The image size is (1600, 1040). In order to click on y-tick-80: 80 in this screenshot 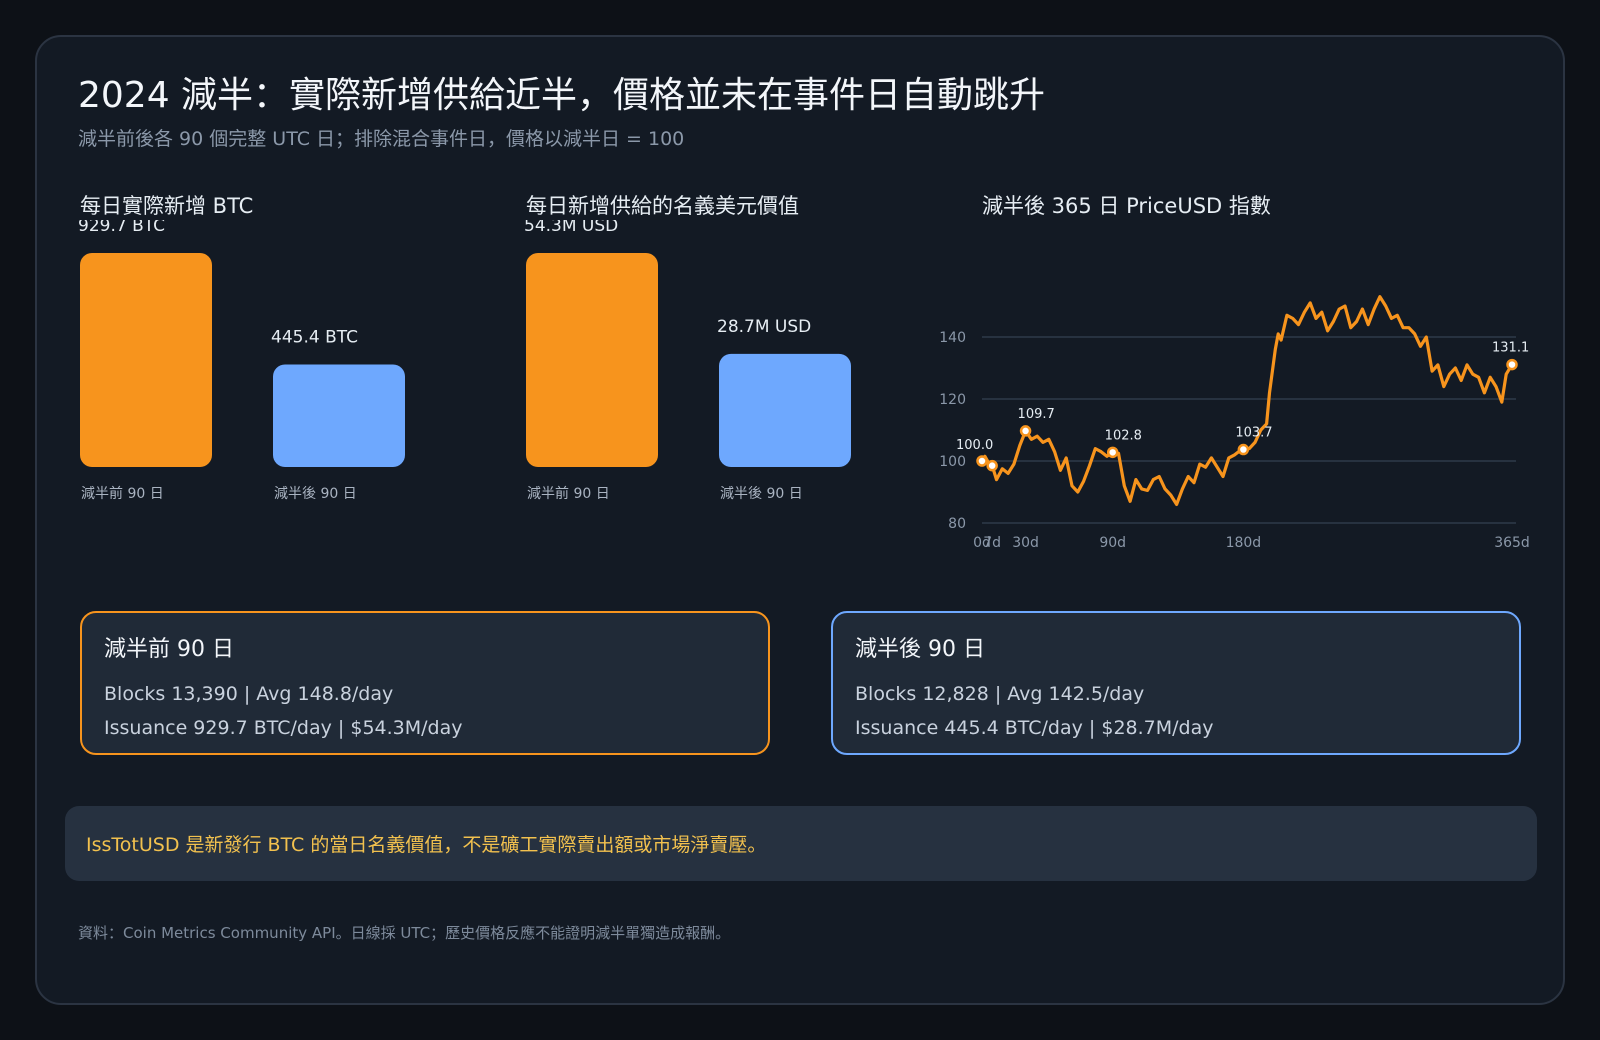, I will do `click(957, 524)`.